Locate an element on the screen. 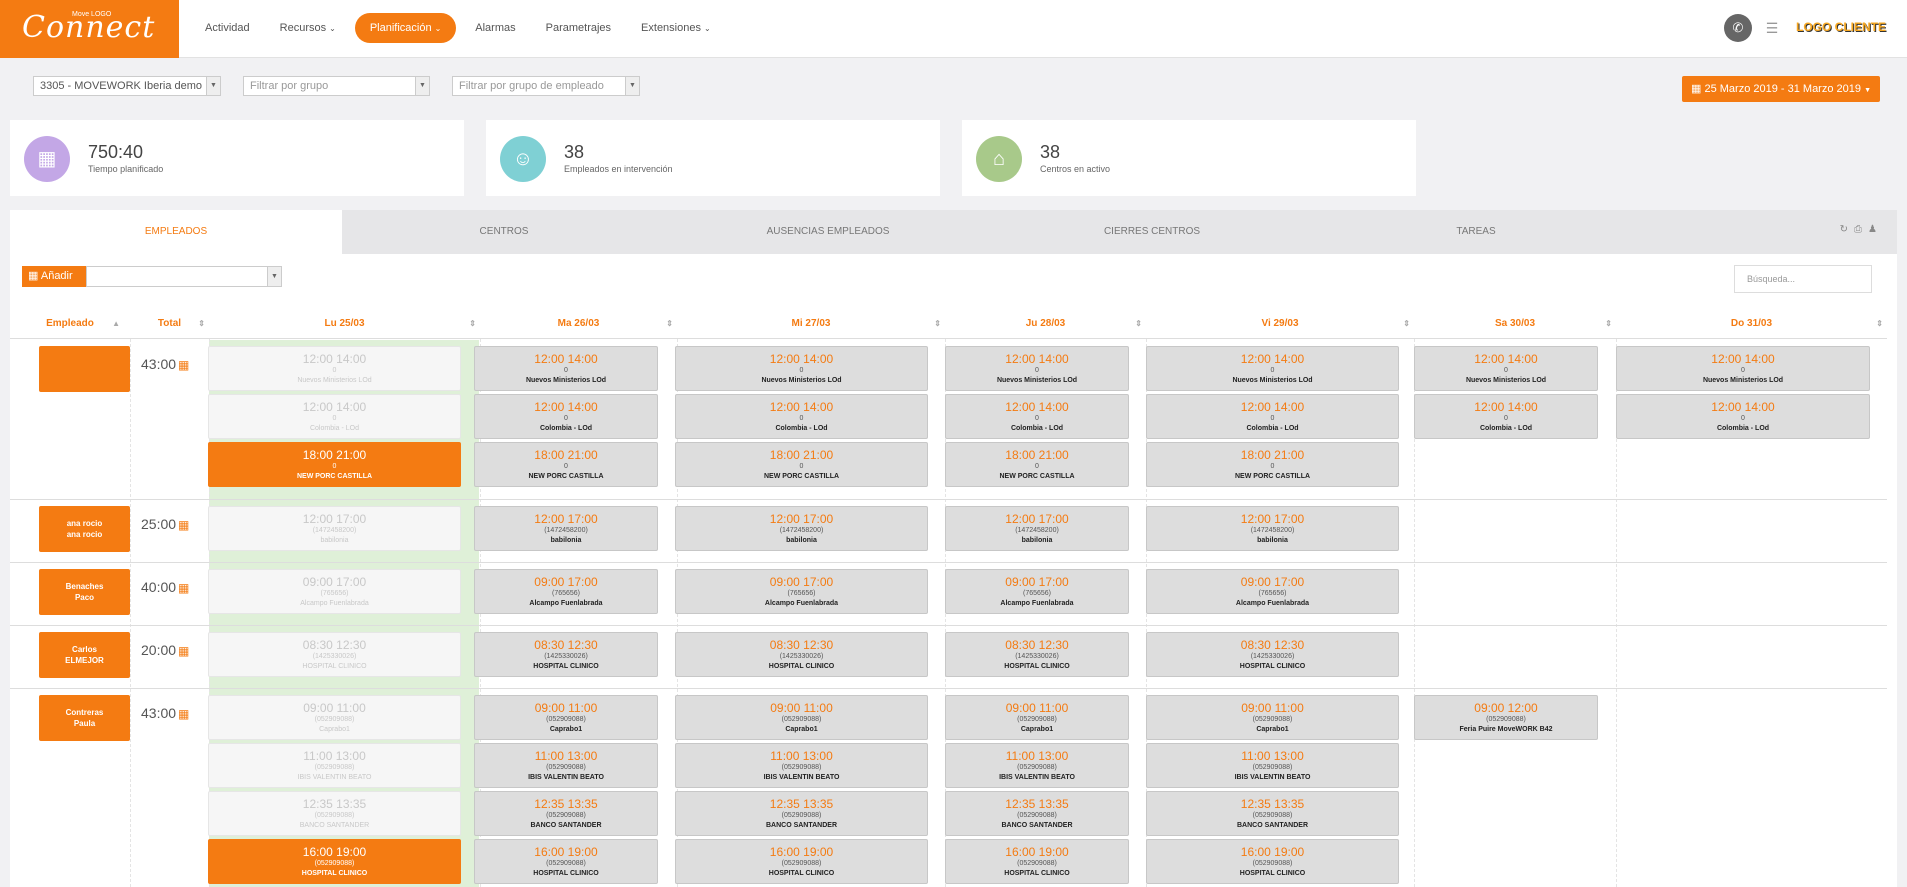 This screenshot has width=1907, height=887. employee-badge: ana rocio ana rocio is located at coordinates (84, 529).